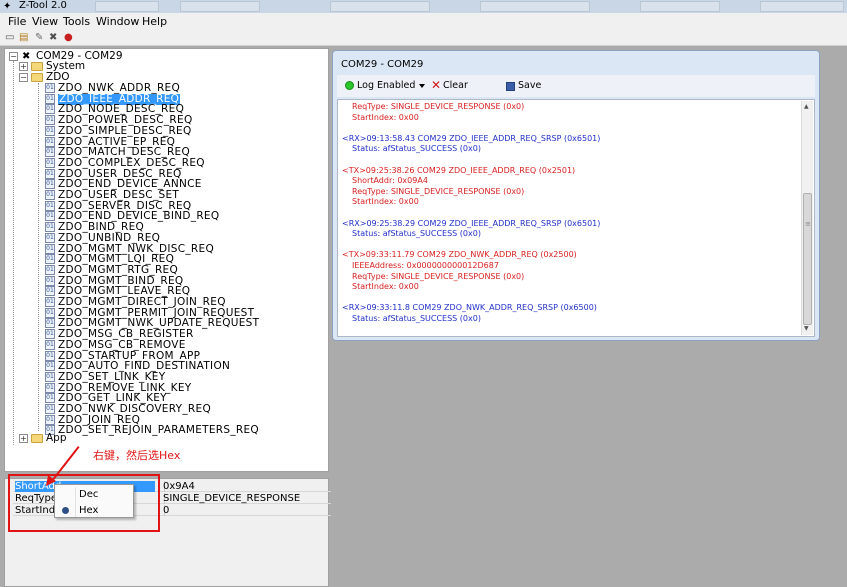 The width and height of the screenshot is (847, 587). Describe the element at coordinates (7, 6) in the screenshot. I see `app-icon: ✦` at that location.